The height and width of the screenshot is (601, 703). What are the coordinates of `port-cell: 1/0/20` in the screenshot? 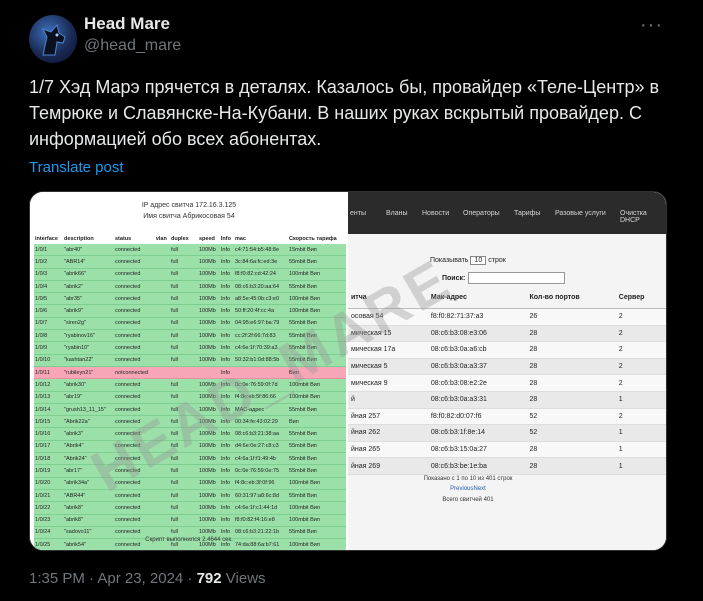 It's located at (49, 483).